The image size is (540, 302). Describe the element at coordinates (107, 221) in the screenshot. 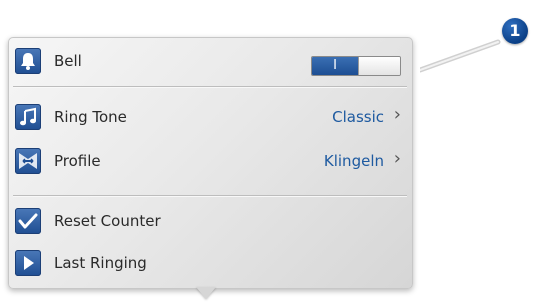

I see `reset-counter-label: Reset Counter` at that location.